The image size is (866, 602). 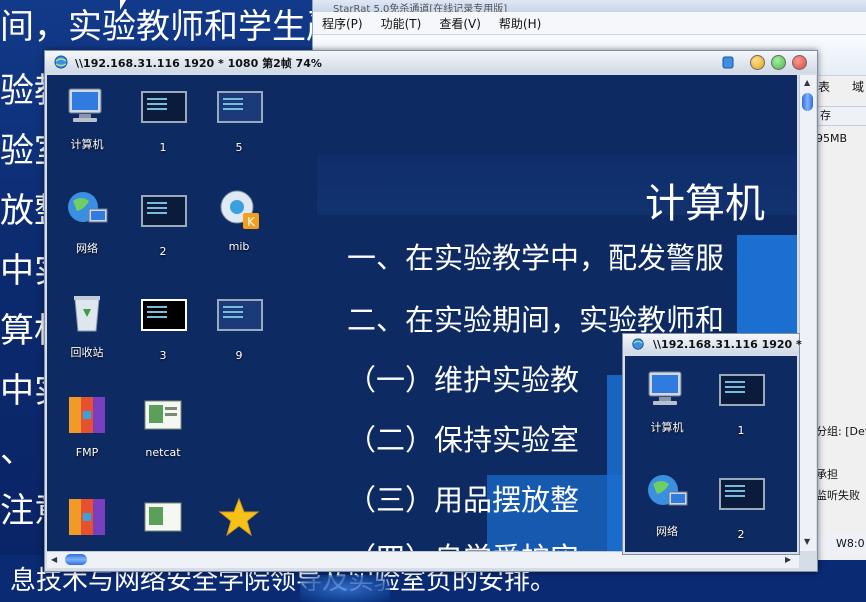 I want to click on desktop-icon-star, so click(x=239, y=521).